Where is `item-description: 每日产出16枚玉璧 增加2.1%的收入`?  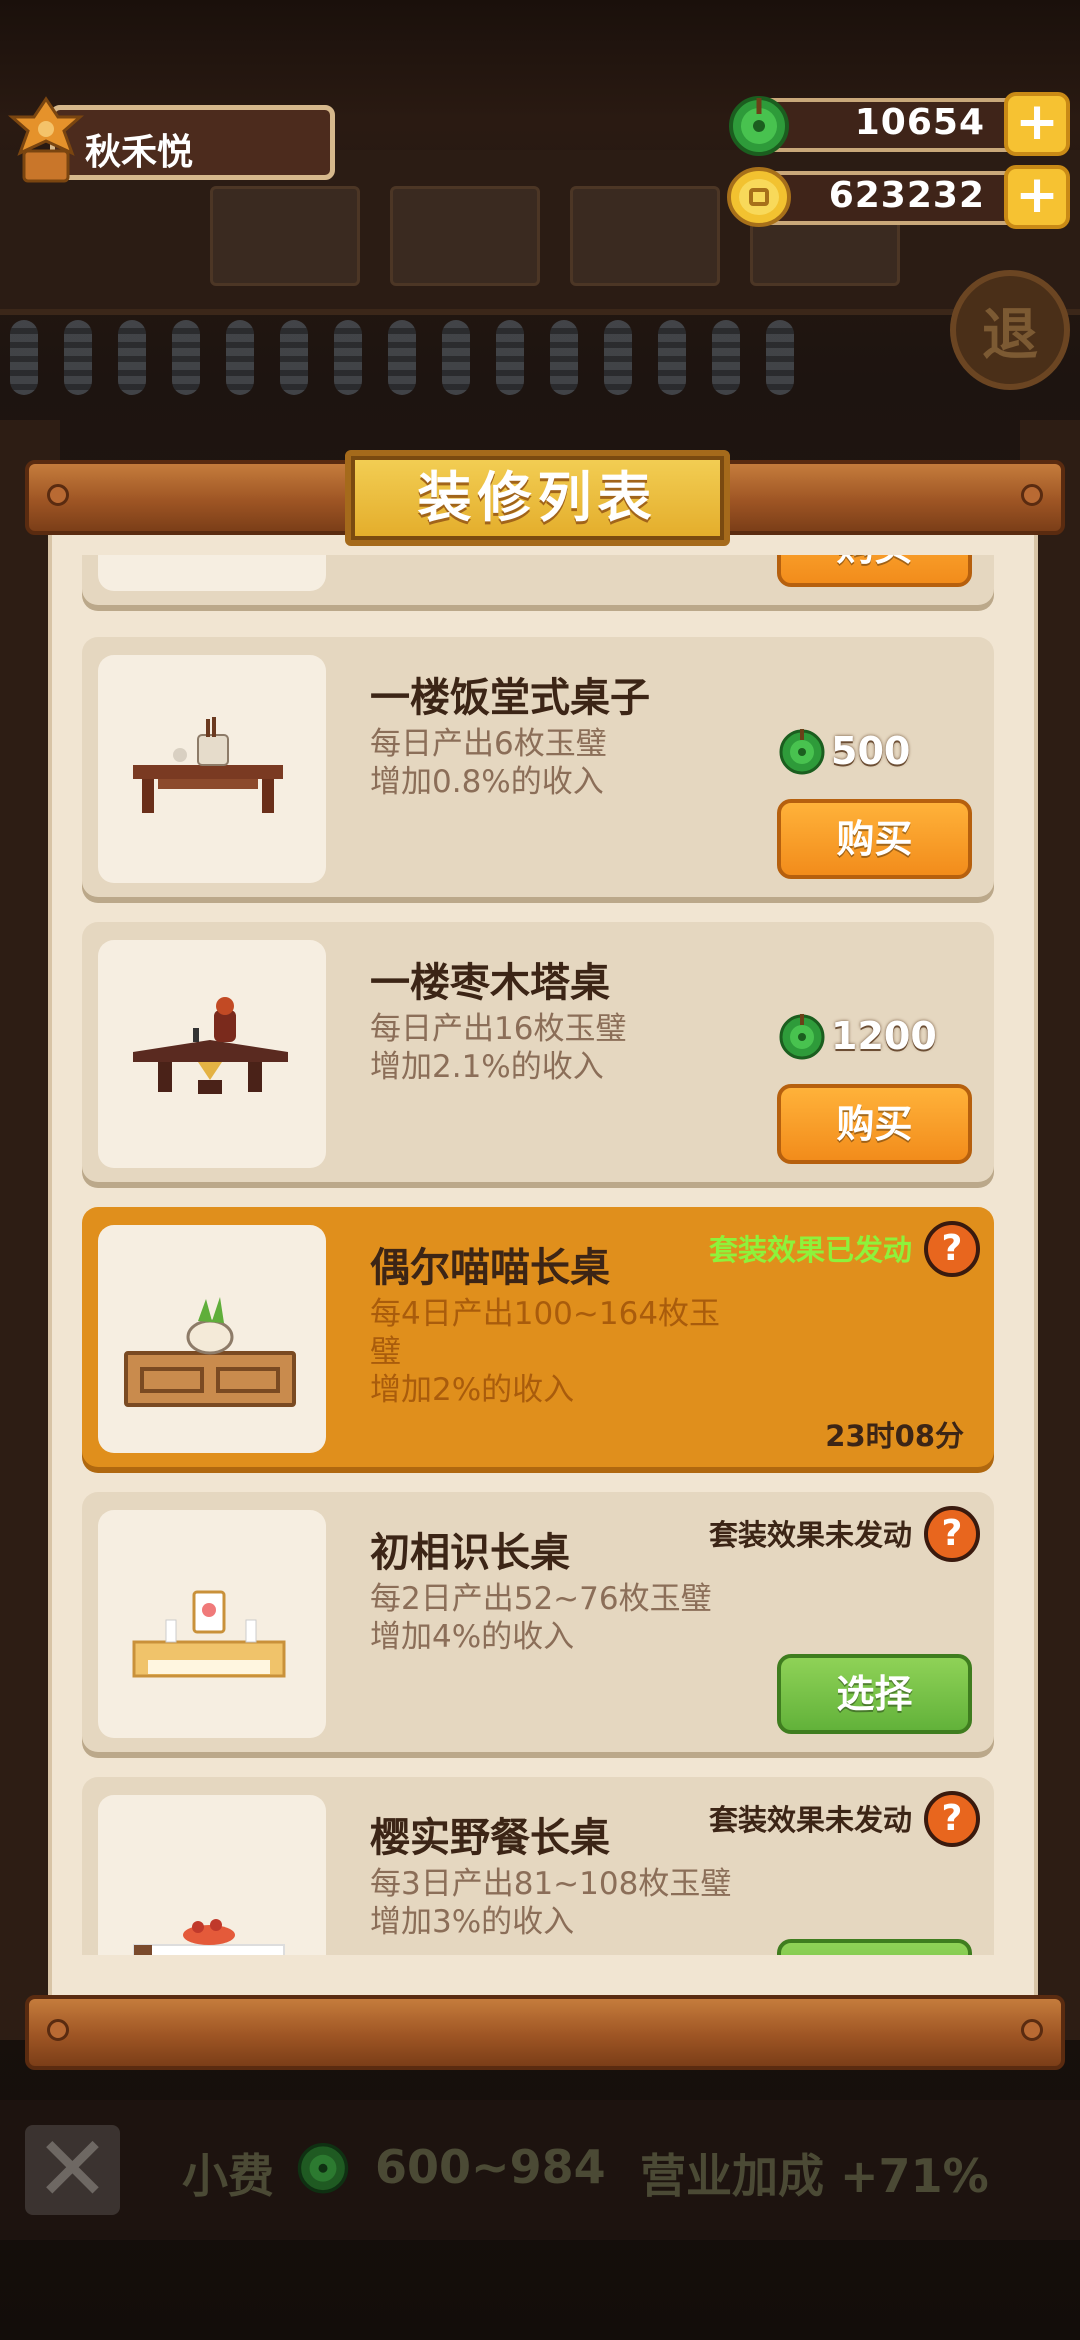
item-description: 每日产出16枚玉璧 增加2.1%的收入 is located at coordinates (498, 1048).